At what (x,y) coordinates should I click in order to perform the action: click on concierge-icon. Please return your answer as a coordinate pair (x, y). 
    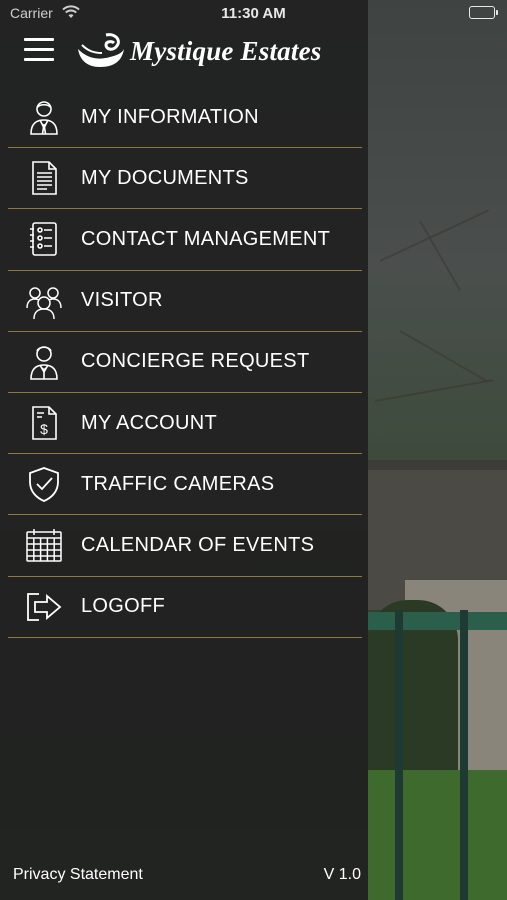
    Looking at the image, I should click on (44, 362).